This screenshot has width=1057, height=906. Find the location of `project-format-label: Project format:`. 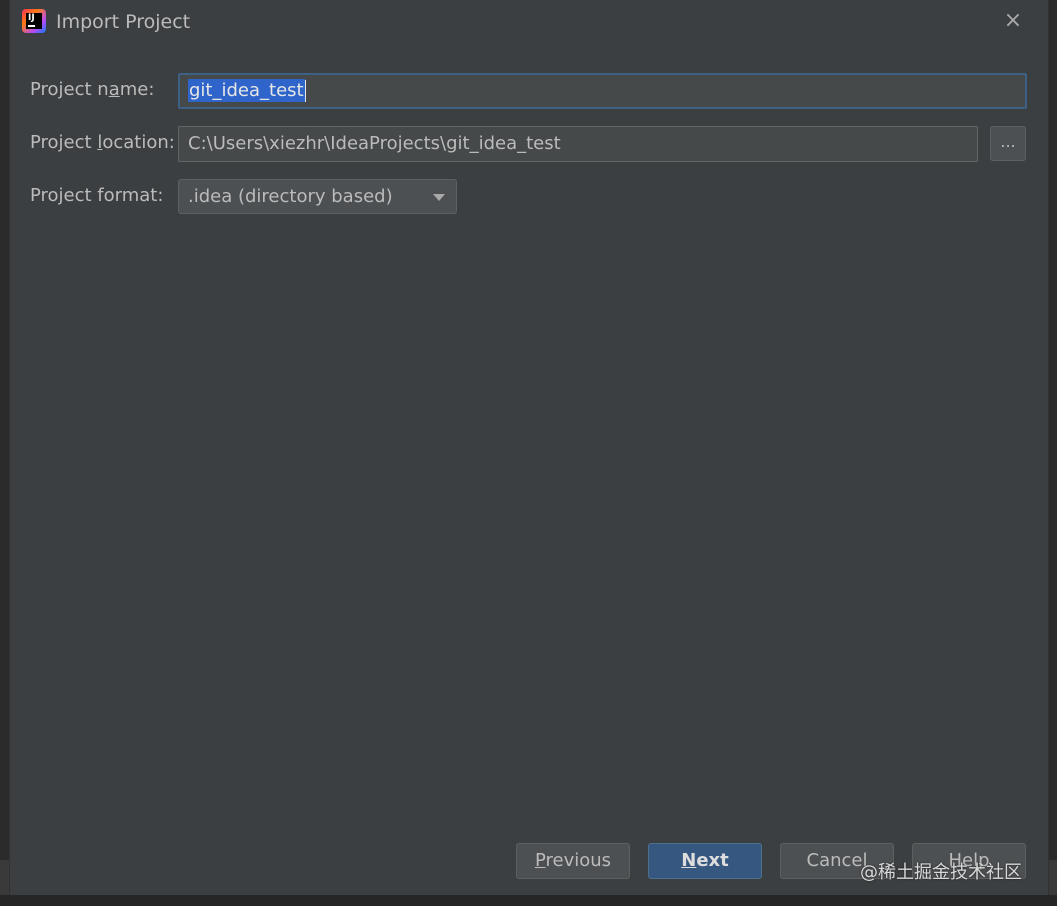

project-format-label: Project format: is located at coordinates (97, 195).